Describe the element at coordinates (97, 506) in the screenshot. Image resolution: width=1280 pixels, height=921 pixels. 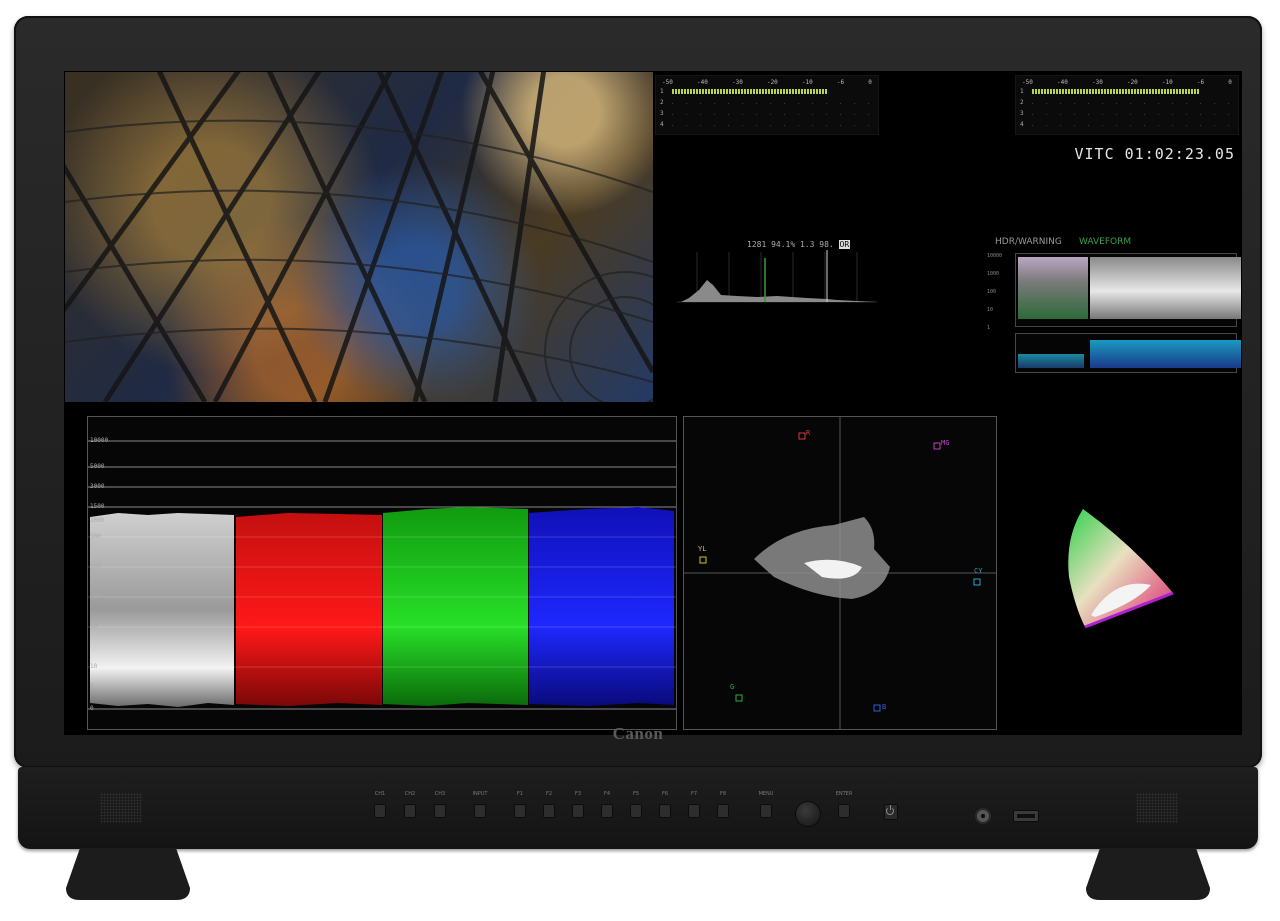
I see `waveform-scale-label: 1500` at that location.